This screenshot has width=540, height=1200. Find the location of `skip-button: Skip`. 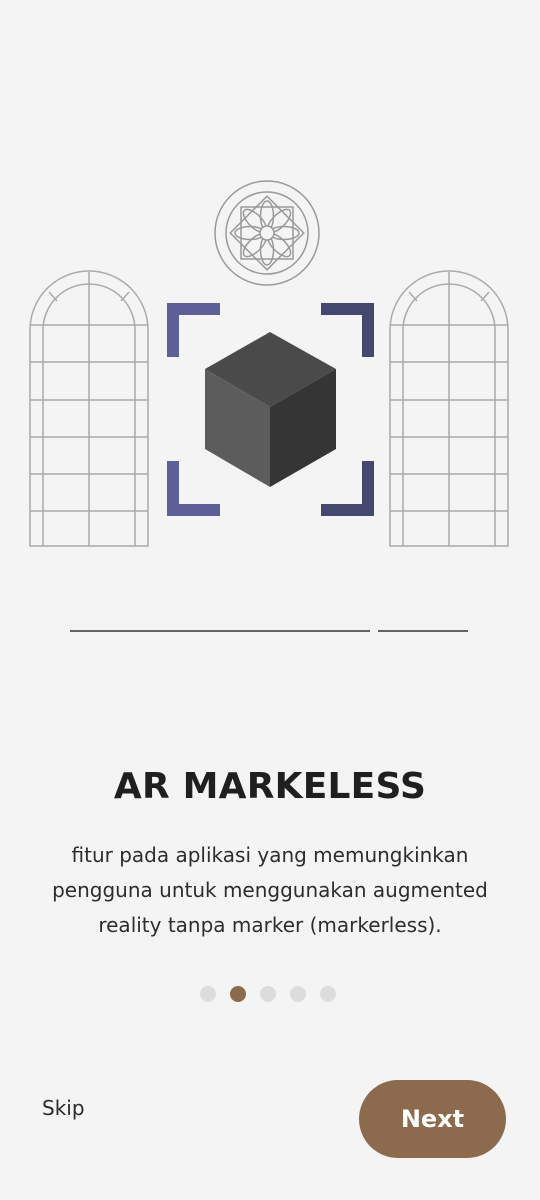

skip-button: Skip is located at coordinates (63, 1108).